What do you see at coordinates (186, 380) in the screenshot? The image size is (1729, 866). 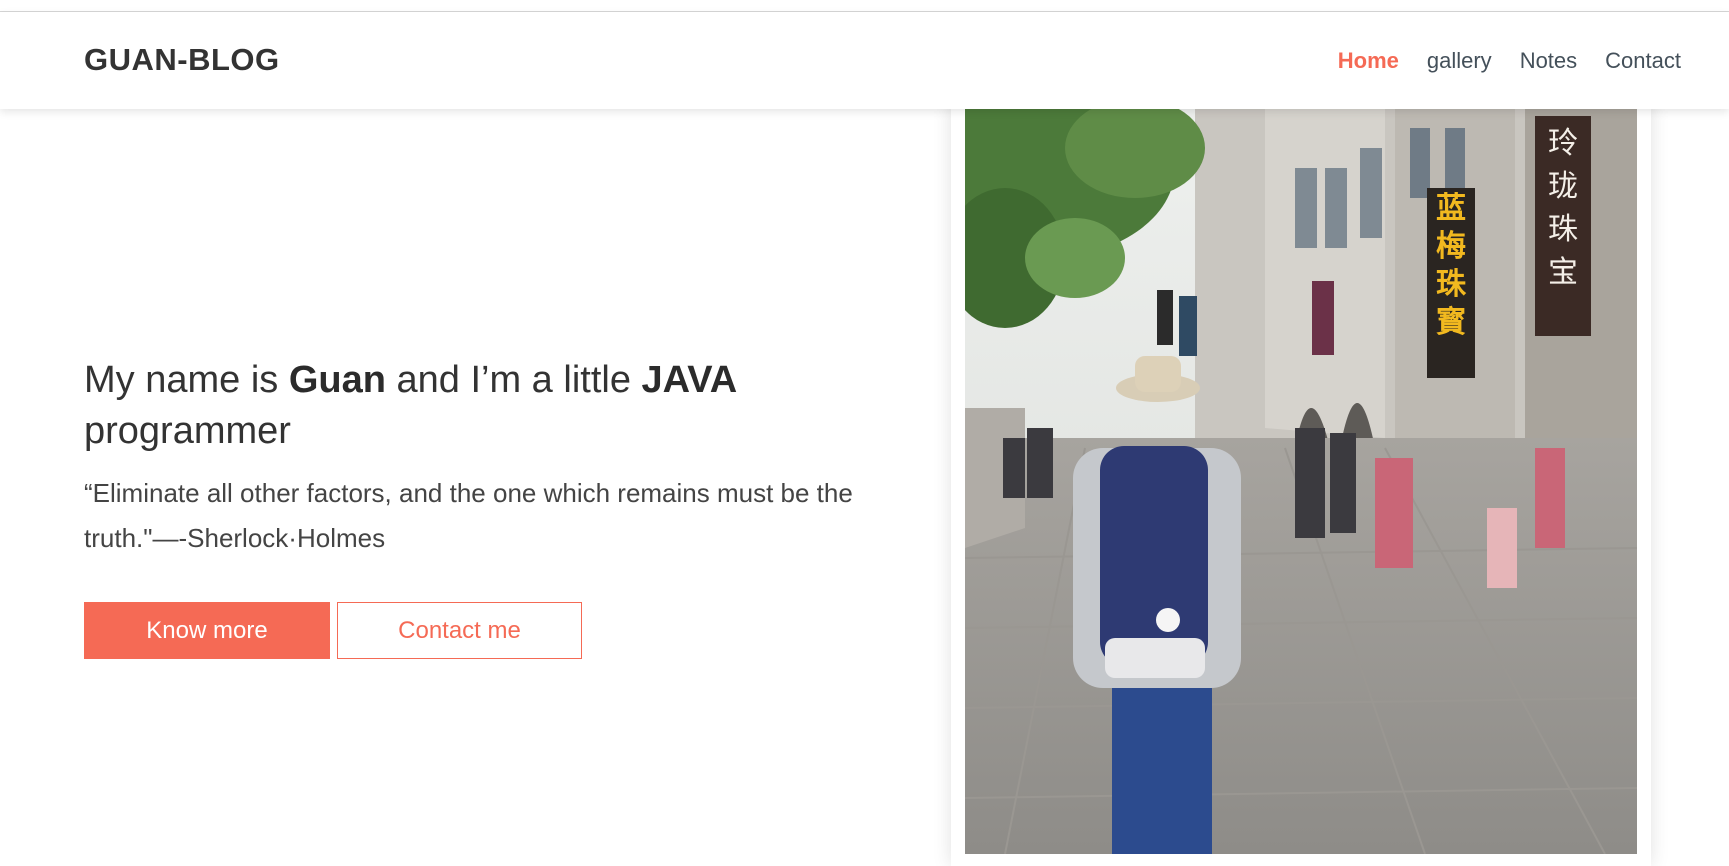 I see `headline-part1: My name is` at bounding box center [186, 380].